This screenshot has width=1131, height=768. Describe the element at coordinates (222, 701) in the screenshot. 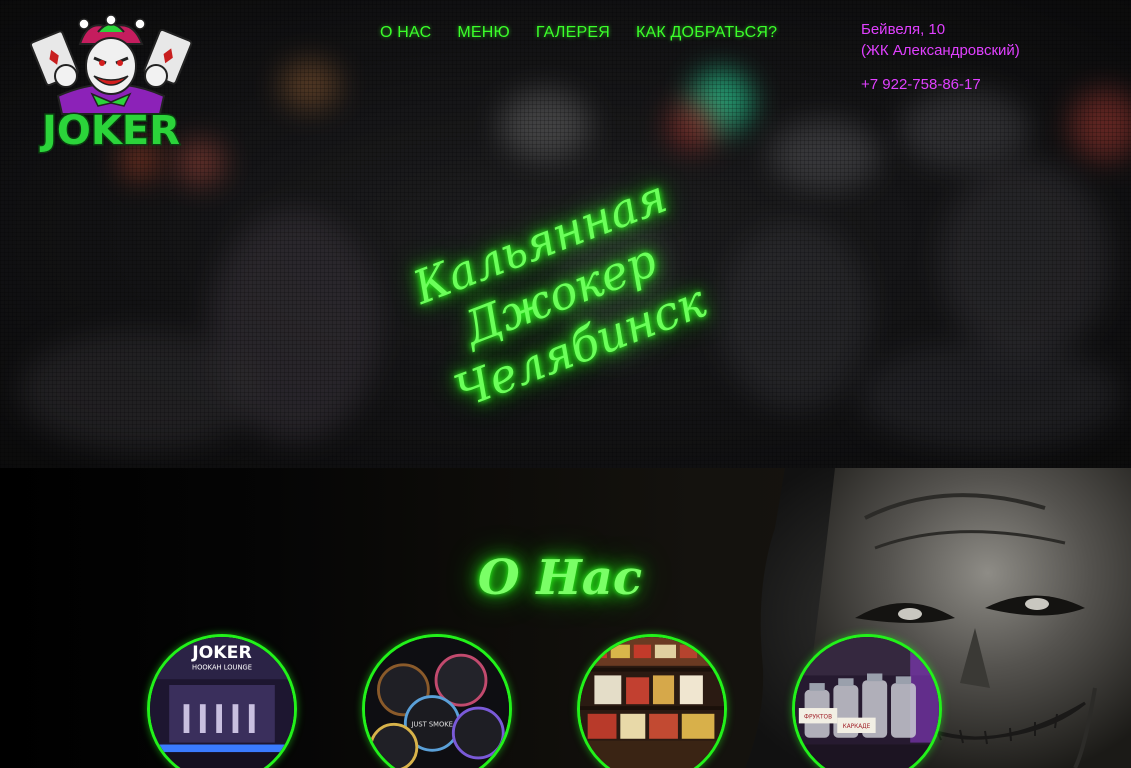

I see `about-photo-lounge: JOKER HOOKAH LOUNGE` at that location.